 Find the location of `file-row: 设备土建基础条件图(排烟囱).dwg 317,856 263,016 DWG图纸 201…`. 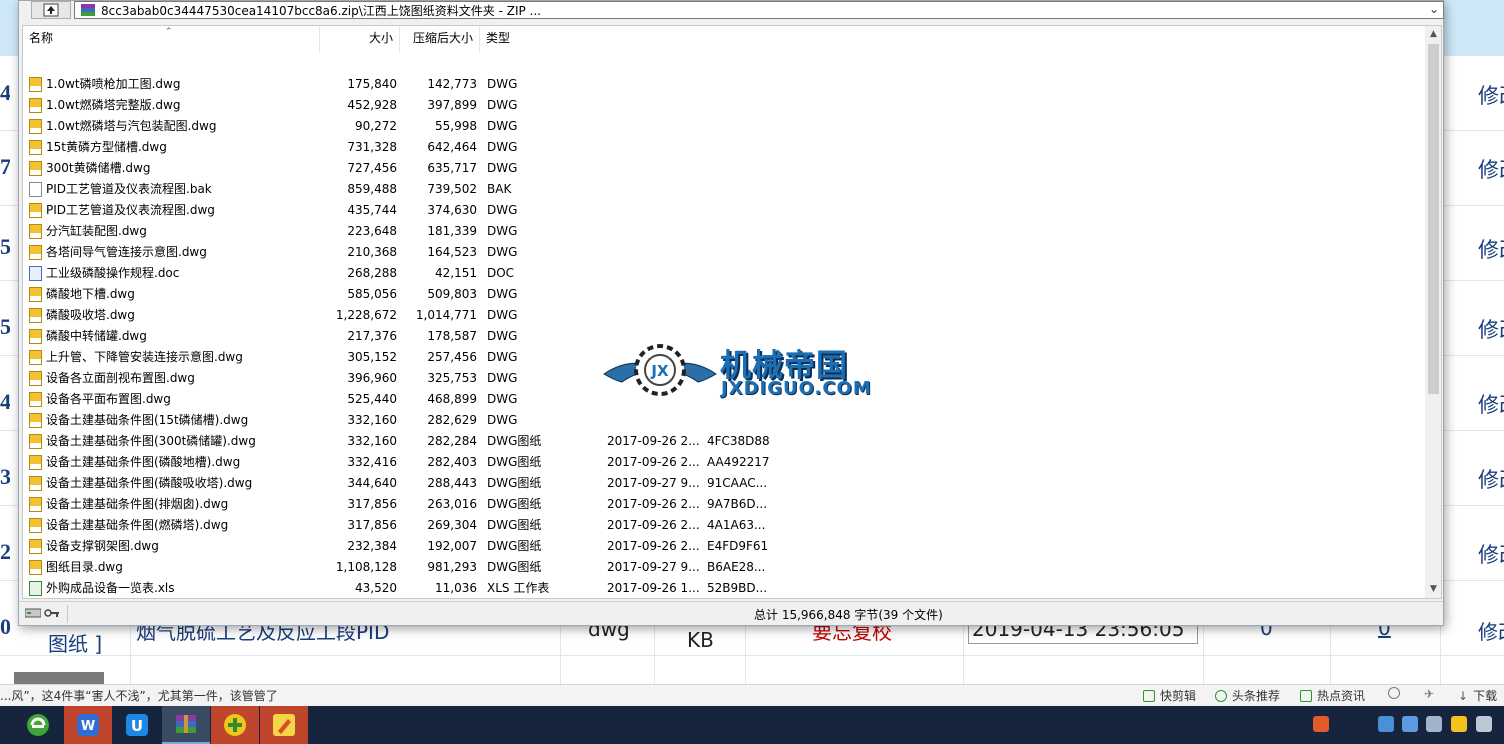

file-row: 设备土建基础条件图(排烟囱).dwg 317,856 263,016 DWG图纸 201… is located at coordinates (724, 504).